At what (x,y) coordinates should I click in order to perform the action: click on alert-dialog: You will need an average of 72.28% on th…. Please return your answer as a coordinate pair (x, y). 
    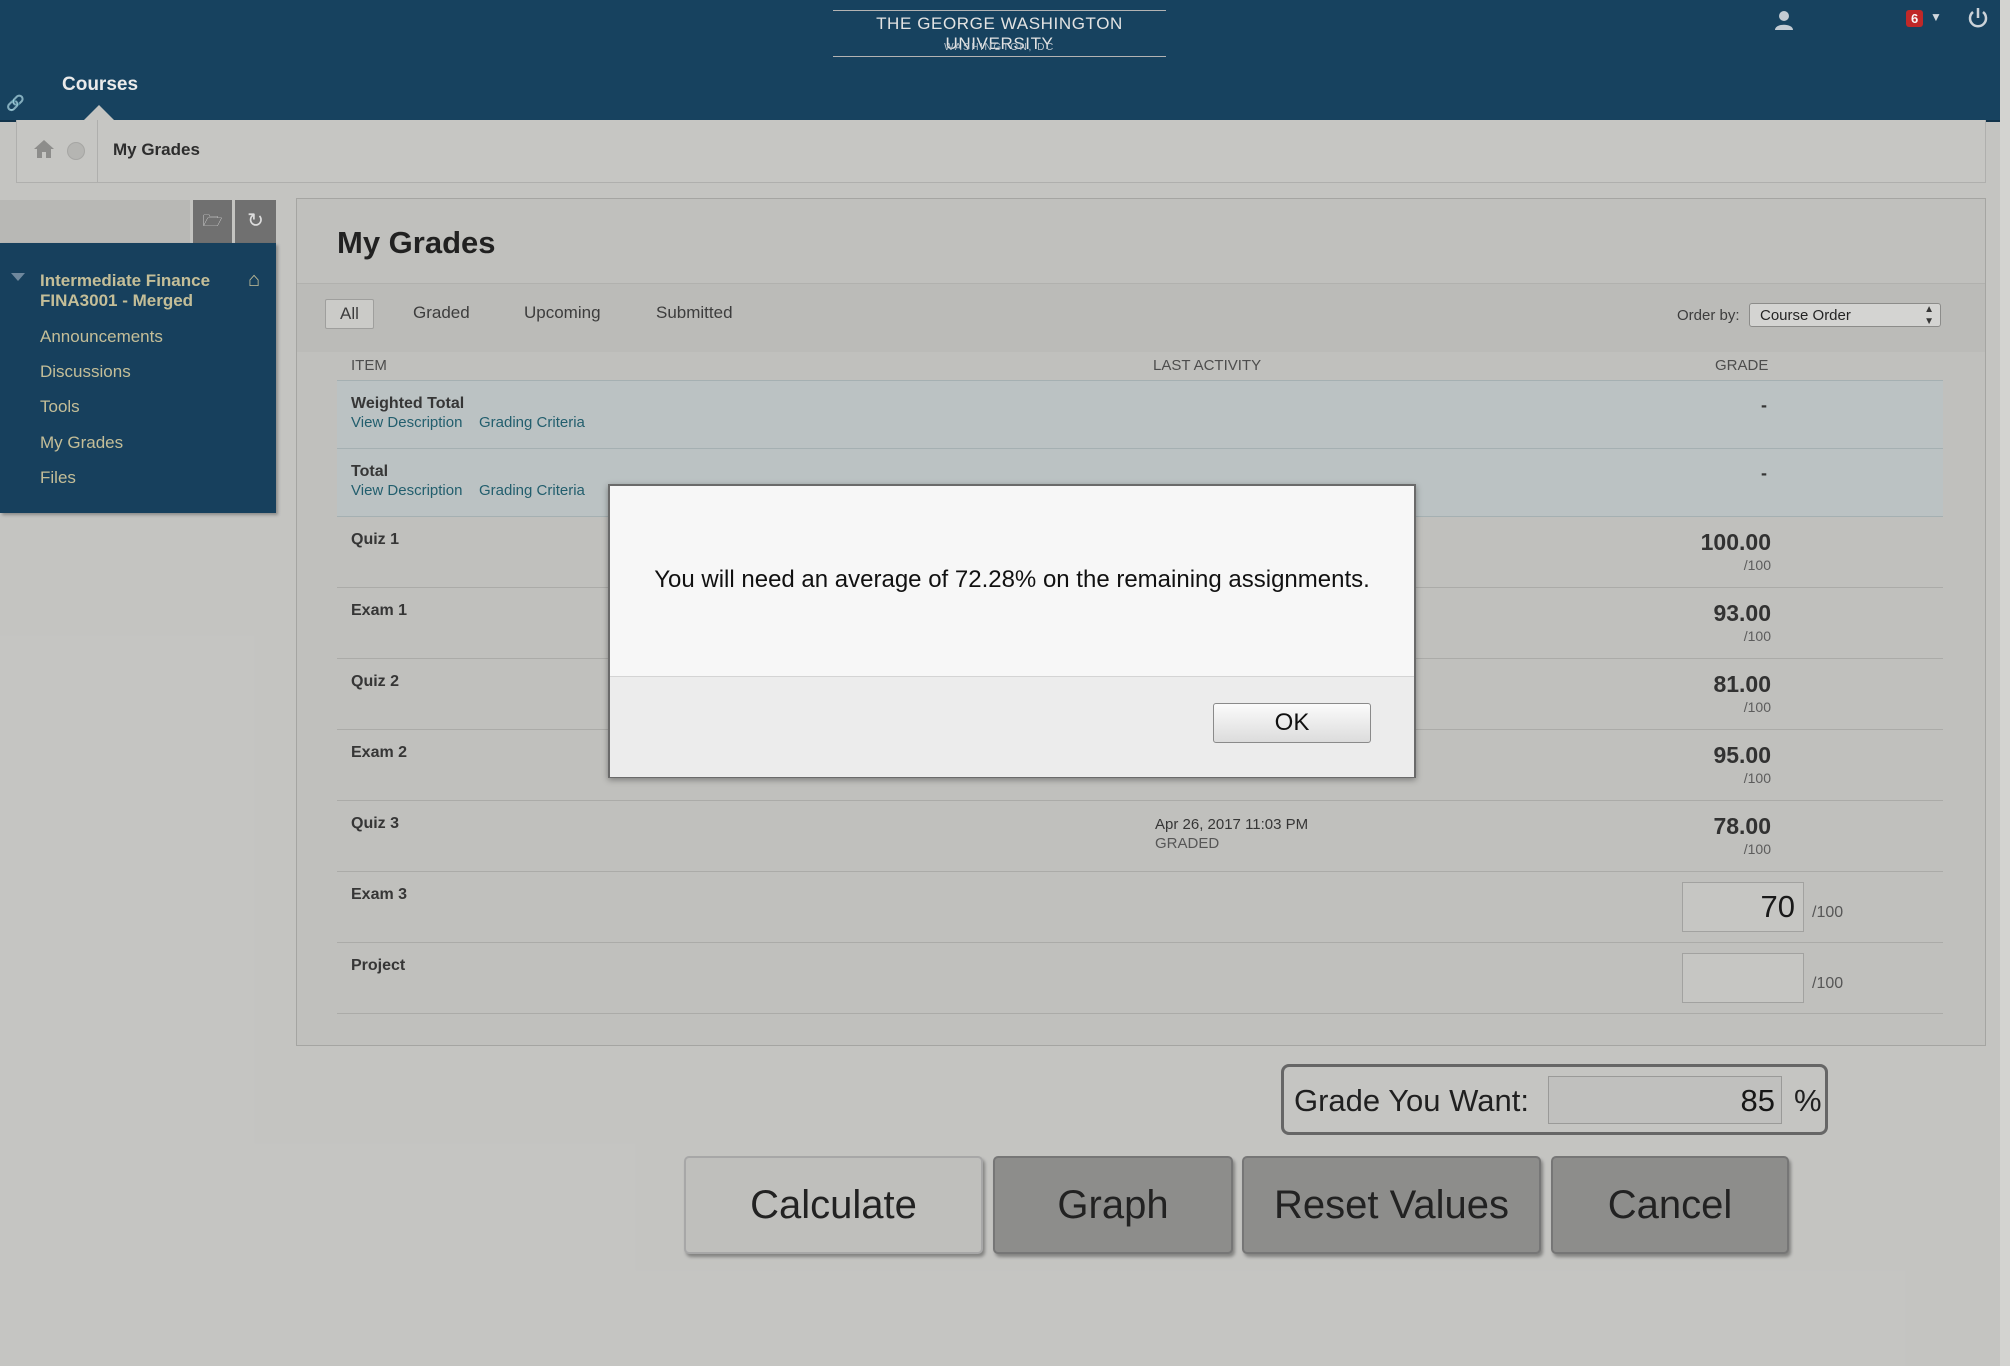
    Looking at the image, I should click on (1012, 631).